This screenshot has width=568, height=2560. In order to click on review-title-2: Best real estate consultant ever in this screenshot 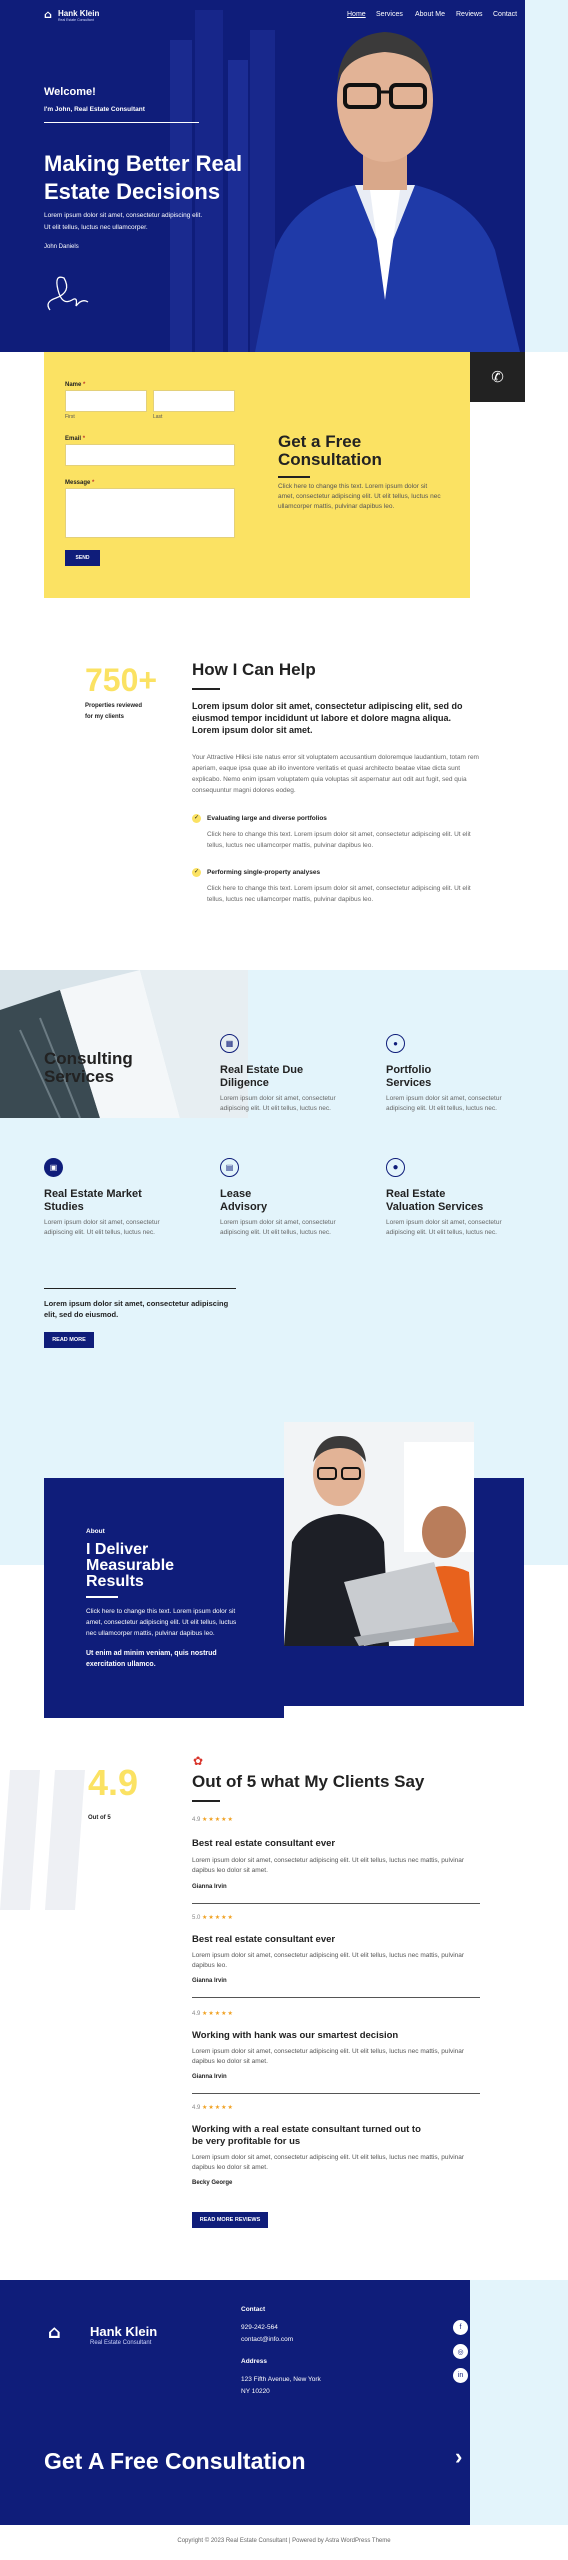, I will do `click(264, 1939)`.